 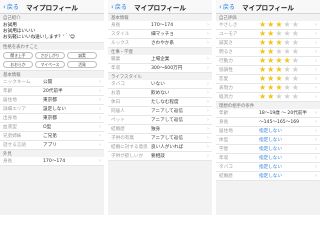 What do you see at coordinates (50, 55) in the screenshot?
I see `personality-tag: さびしがり` at bounding box center [50, 55].